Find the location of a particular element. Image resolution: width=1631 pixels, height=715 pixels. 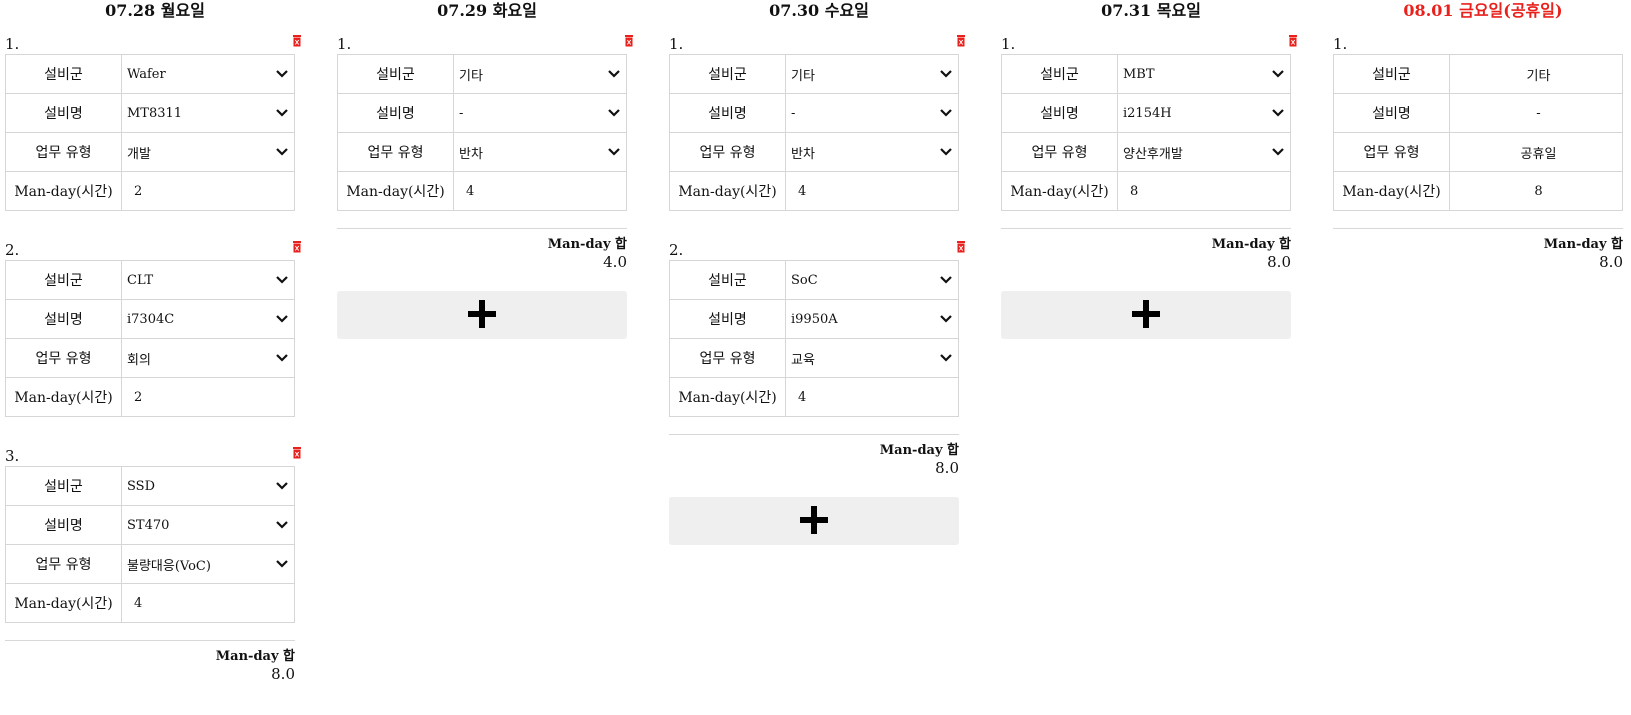

work-type-value: 양산후개발 is located at coordinates (1153, 154).